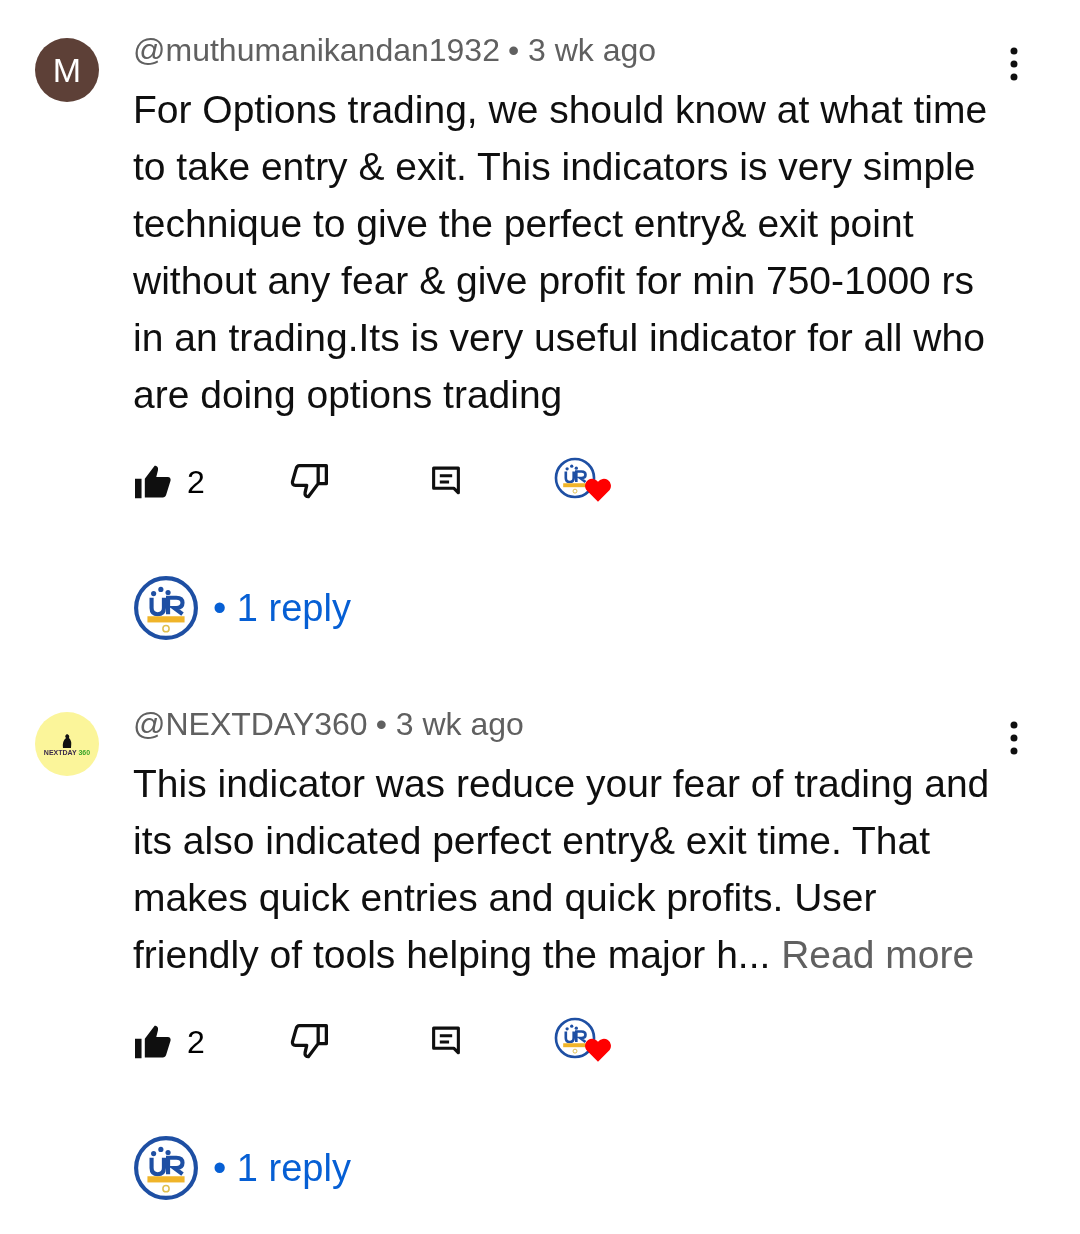 The height and width of the screenshot is (1234, 1080). What do you see at coordinates (316, 50) in the screenshot?
I see `author-name: @muthumanikandan1932` at bounding box center [316, 50].